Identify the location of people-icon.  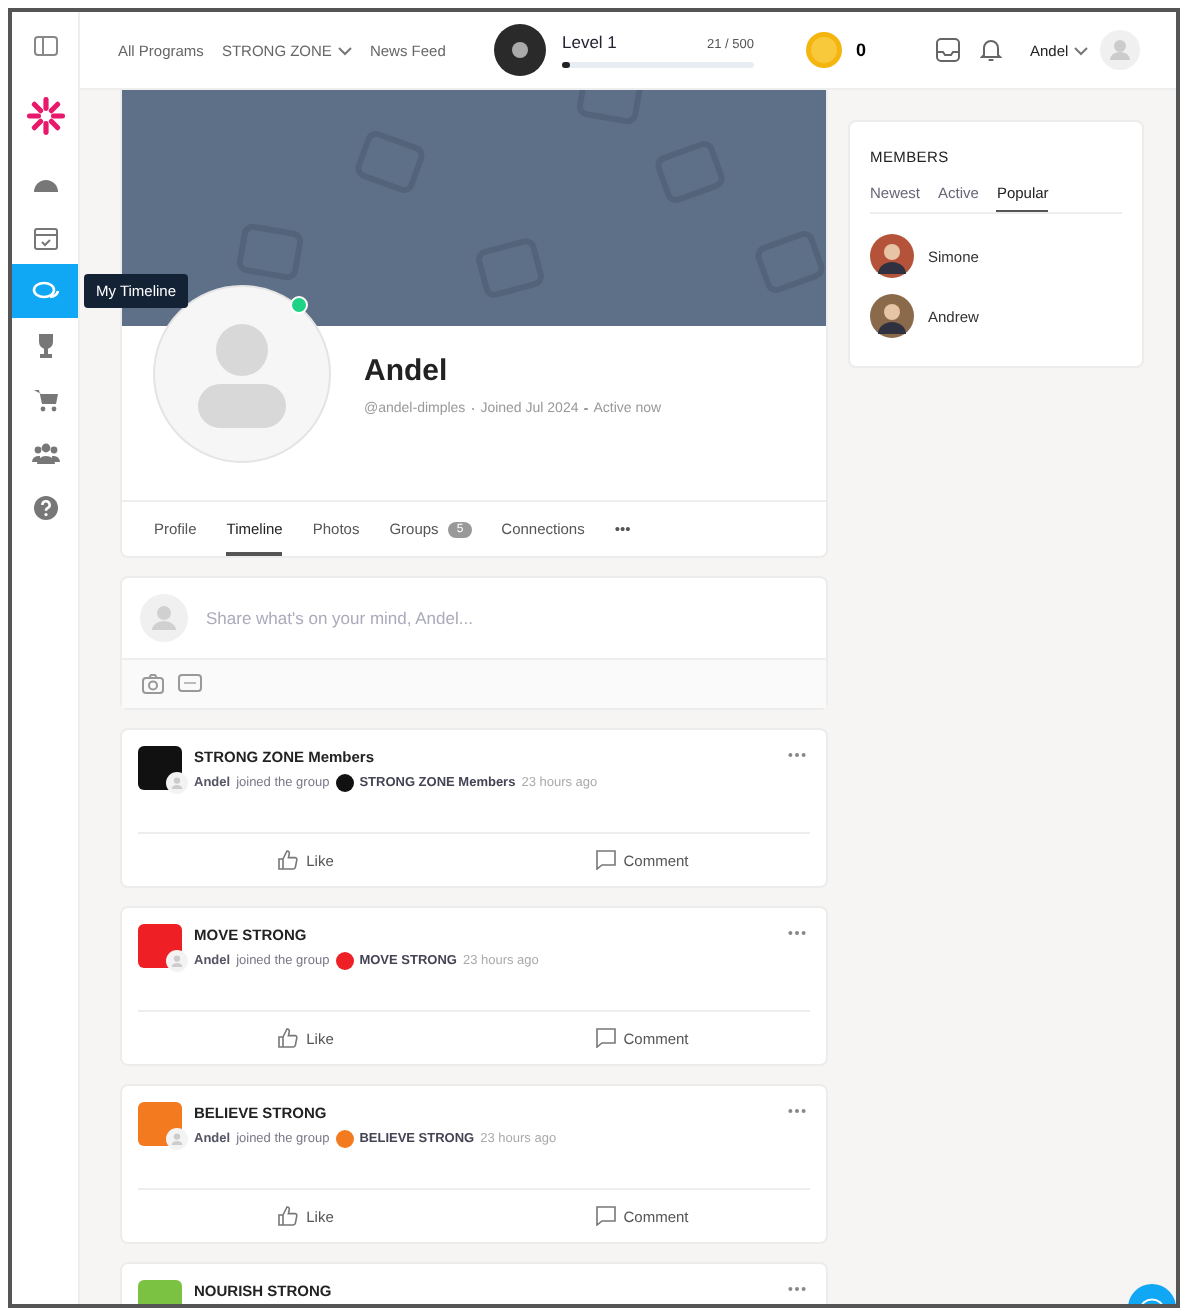
(45, 453).